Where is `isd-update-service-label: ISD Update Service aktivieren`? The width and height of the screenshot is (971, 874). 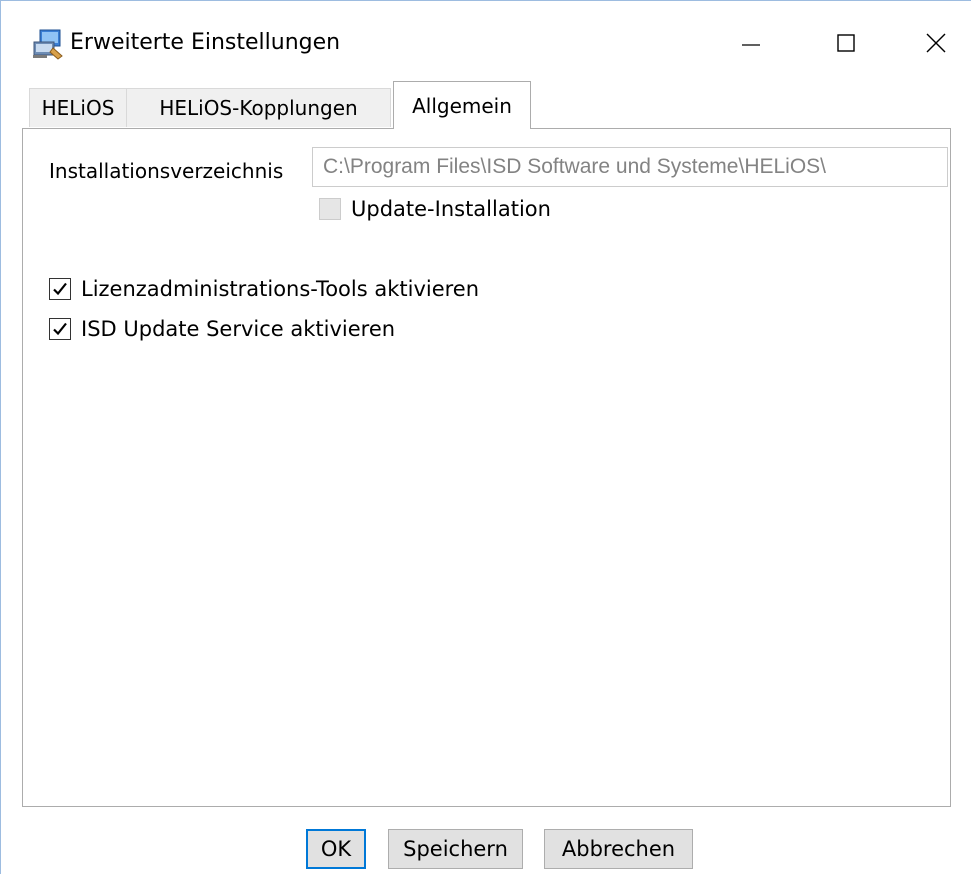 isd-update-service-label: ISD Update Service aktivieren is located at coordinates (238, 329).